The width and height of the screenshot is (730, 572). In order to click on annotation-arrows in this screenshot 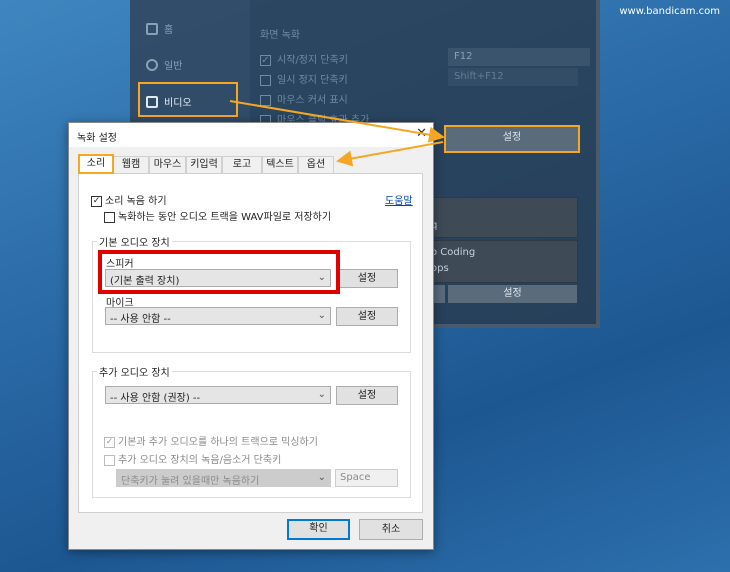, I will do `click(337, 133)`.